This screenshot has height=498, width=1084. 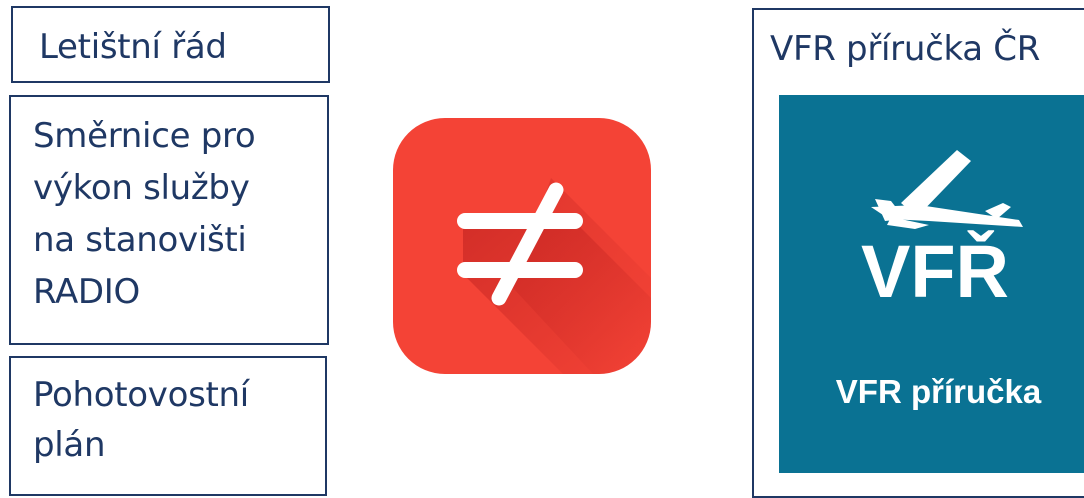 I want to click on pohotovostni-line-2: plán, so click(x=69, y=445).